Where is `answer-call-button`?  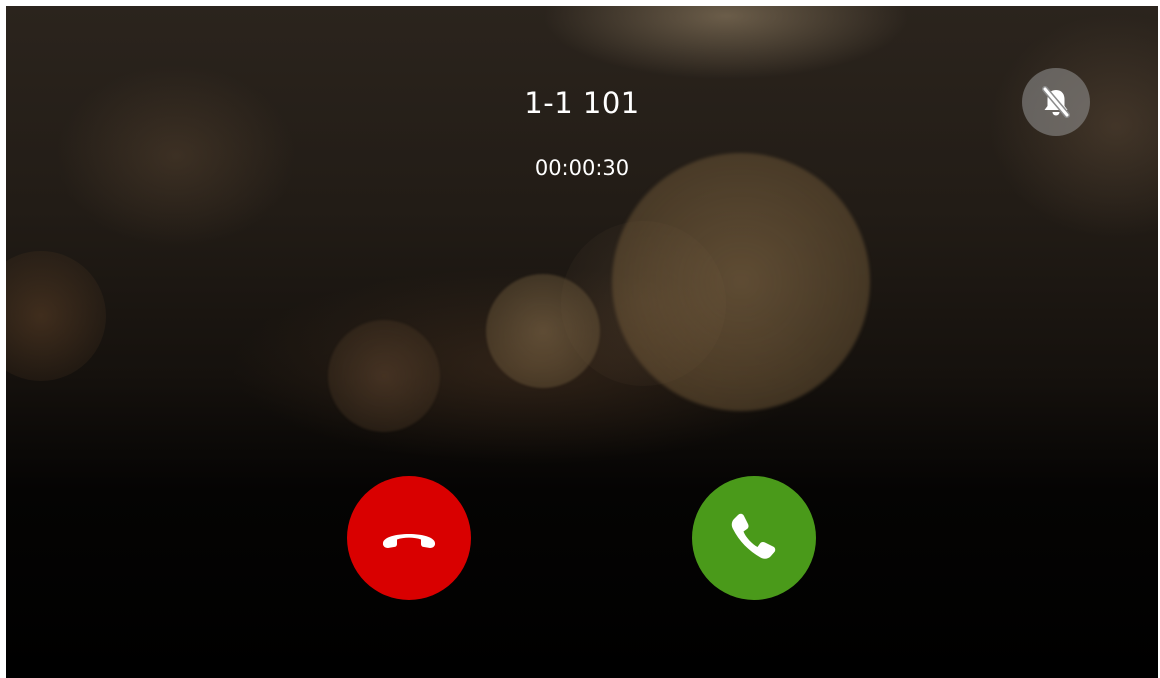 answer-call-button is located at coordinates (754, 538).